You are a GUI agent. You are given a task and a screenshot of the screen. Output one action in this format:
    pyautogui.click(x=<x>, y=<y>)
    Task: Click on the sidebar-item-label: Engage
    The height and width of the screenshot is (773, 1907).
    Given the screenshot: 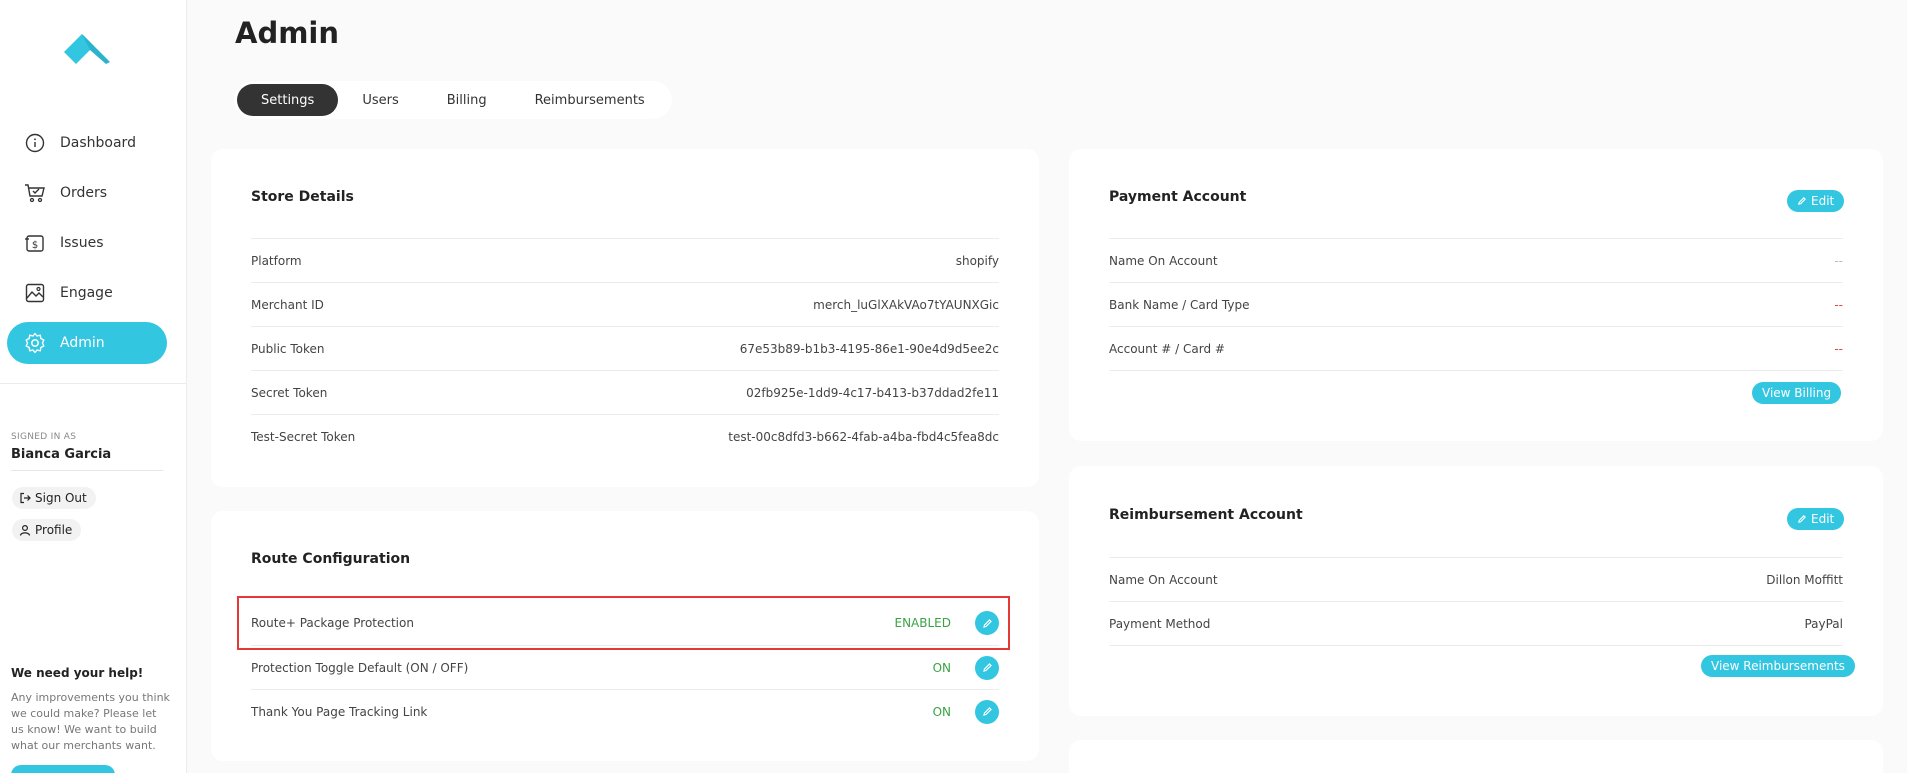 What is the action you would take?
    pyautogui.click(x=86, y=293)
    